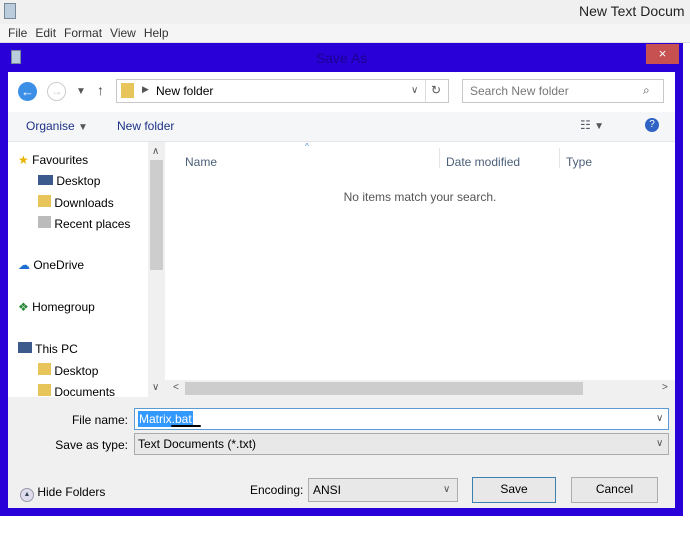 This screenshot has height=533, width=690. Describe the element at coordinates (614, 490) in the screenshot. I see `cancel-button: Cancel` at that location.